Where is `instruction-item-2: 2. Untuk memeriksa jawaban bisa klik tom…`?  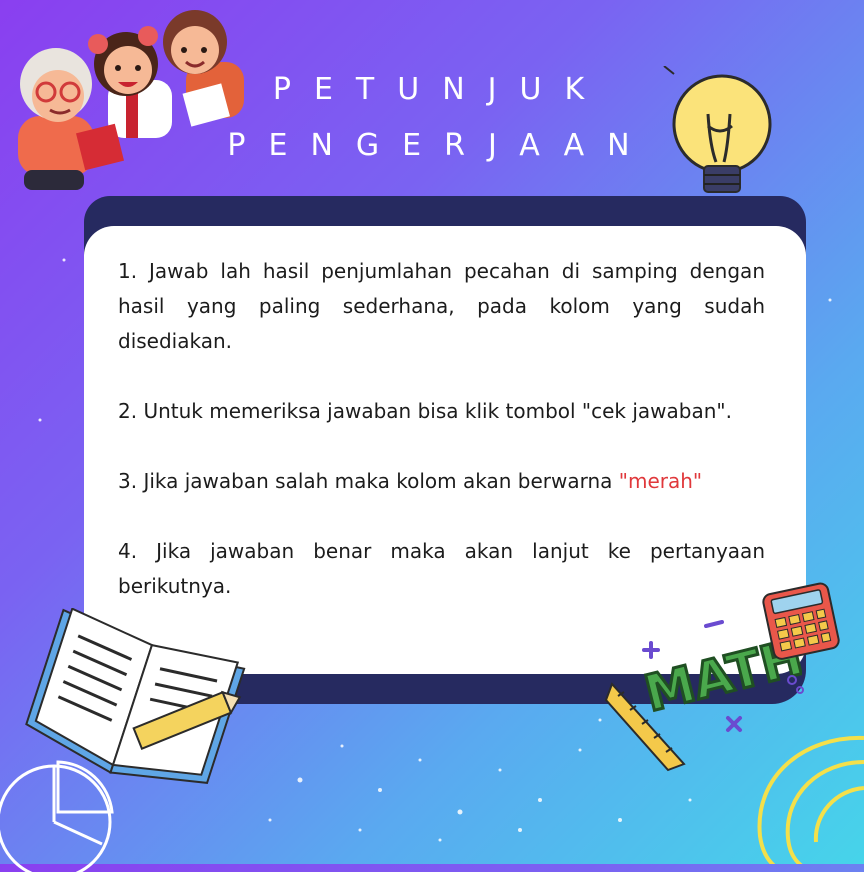 instruction-item-2: 2. Untuk memeriksa jawaban bisa klik tom… is located at coordinates (425, 411).